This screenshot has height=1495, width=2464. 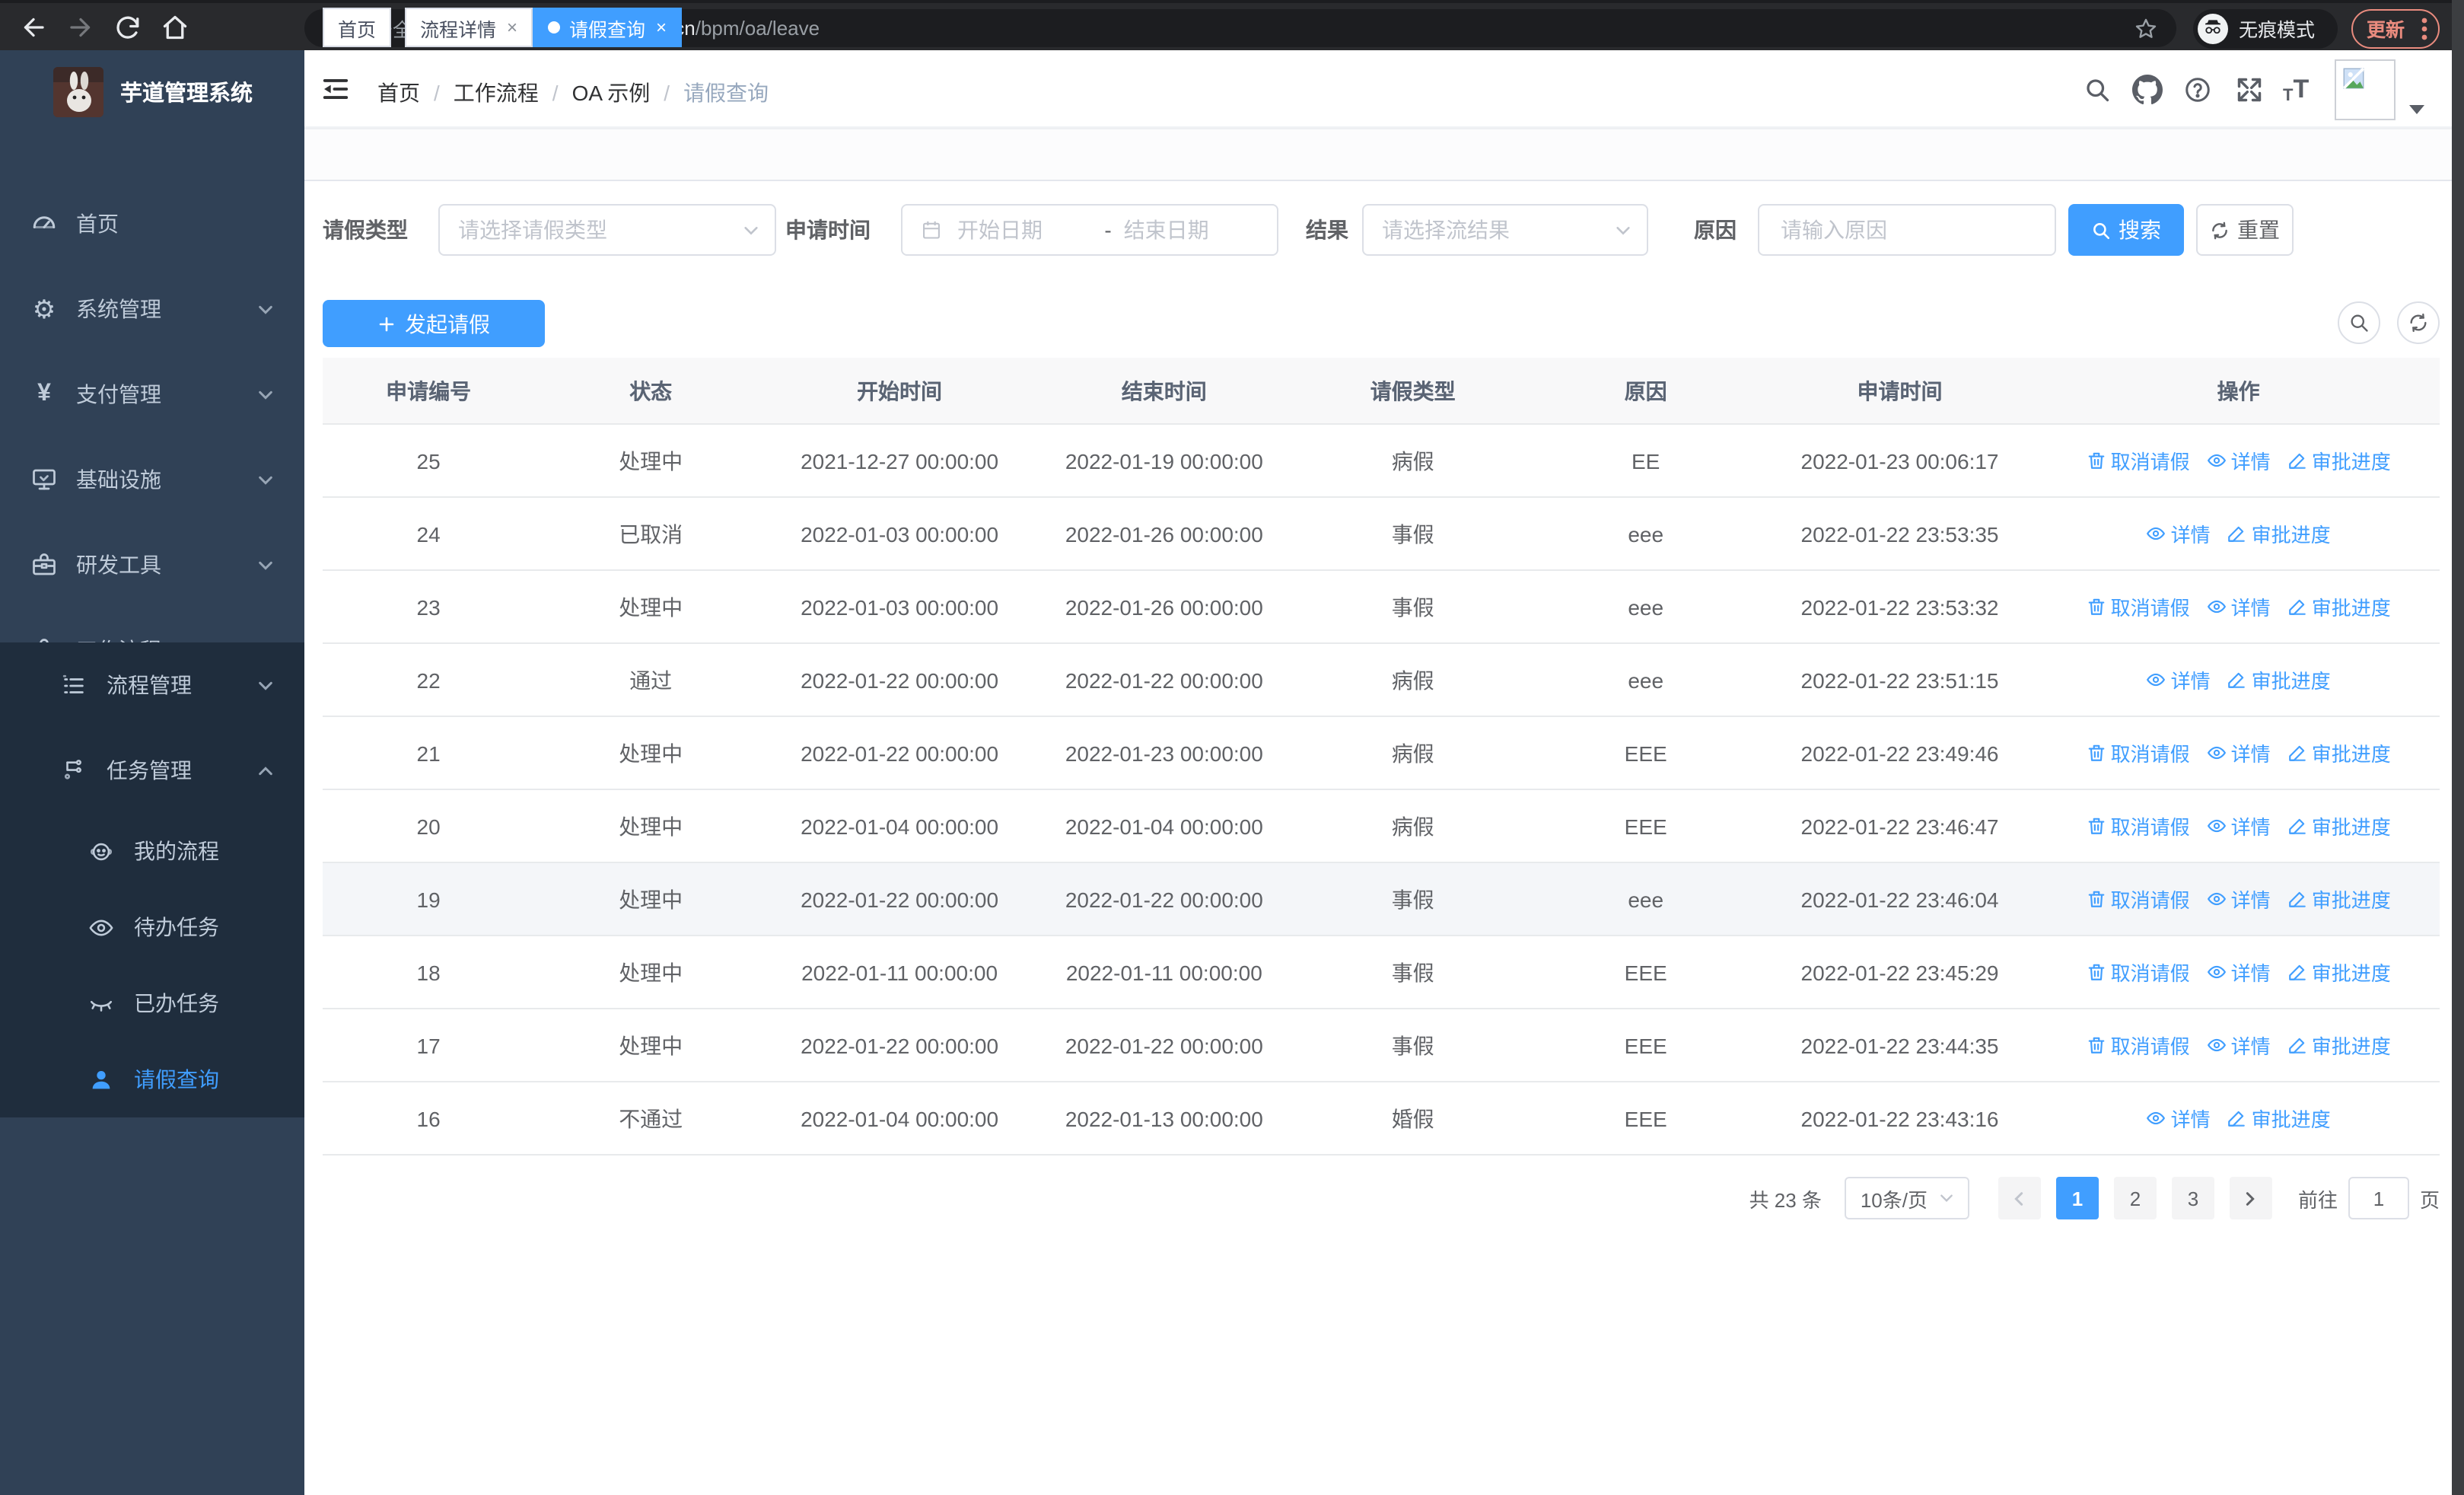 What do you see at coordinates (2147, 90) in the screenshot?
I see `github-icon` at bounding box center [2147, 90].